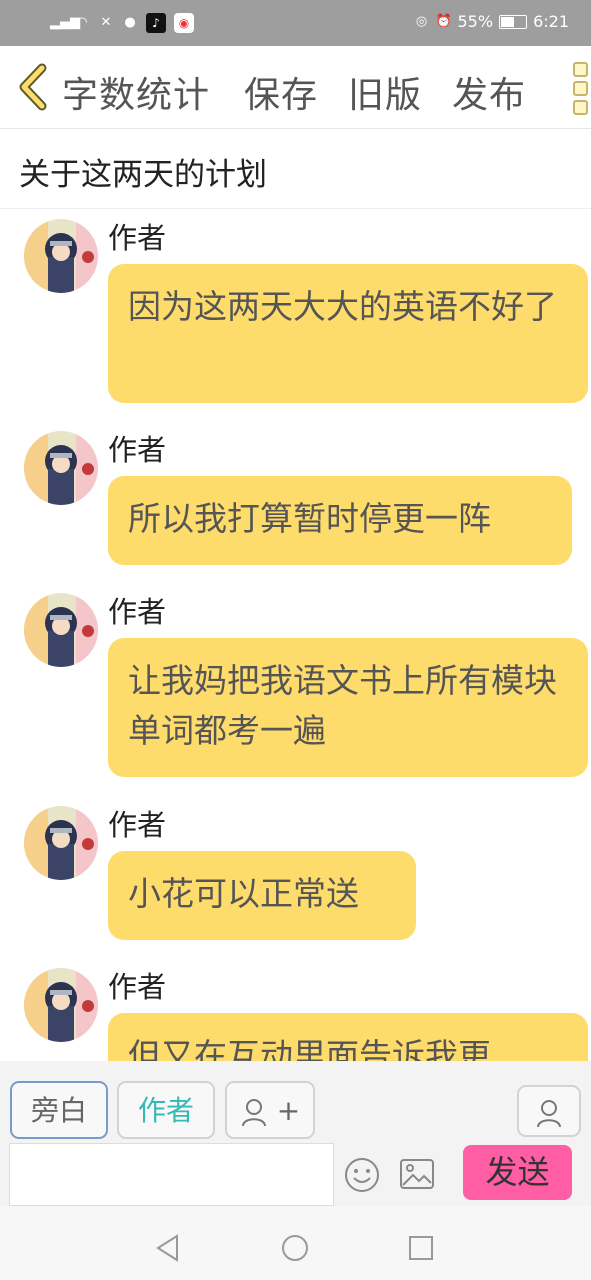 This screenshot has height=1280, width=591. Describe the element at coordinates (489, 92) in the screenshot. I see `publish-button: 发布` at that location.